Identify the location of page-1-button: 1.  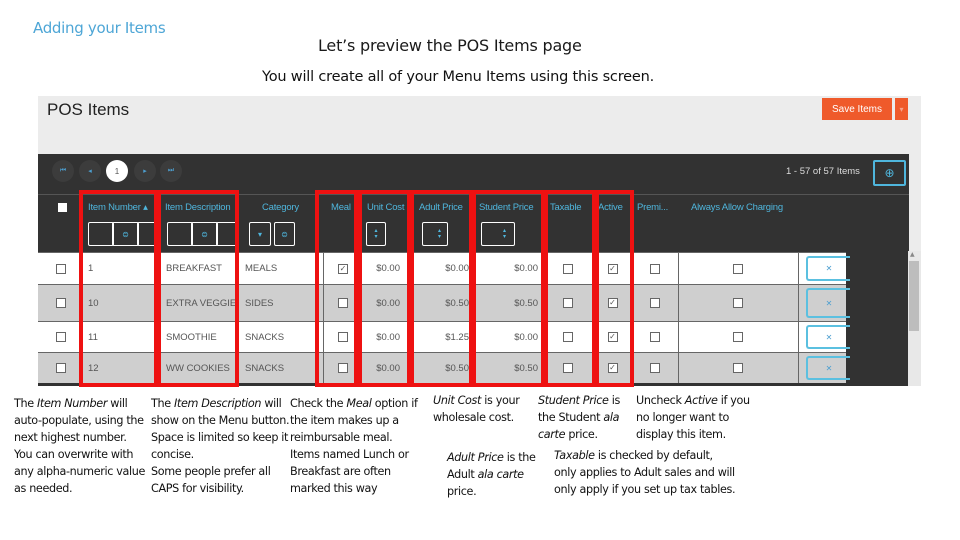
(117, 171).